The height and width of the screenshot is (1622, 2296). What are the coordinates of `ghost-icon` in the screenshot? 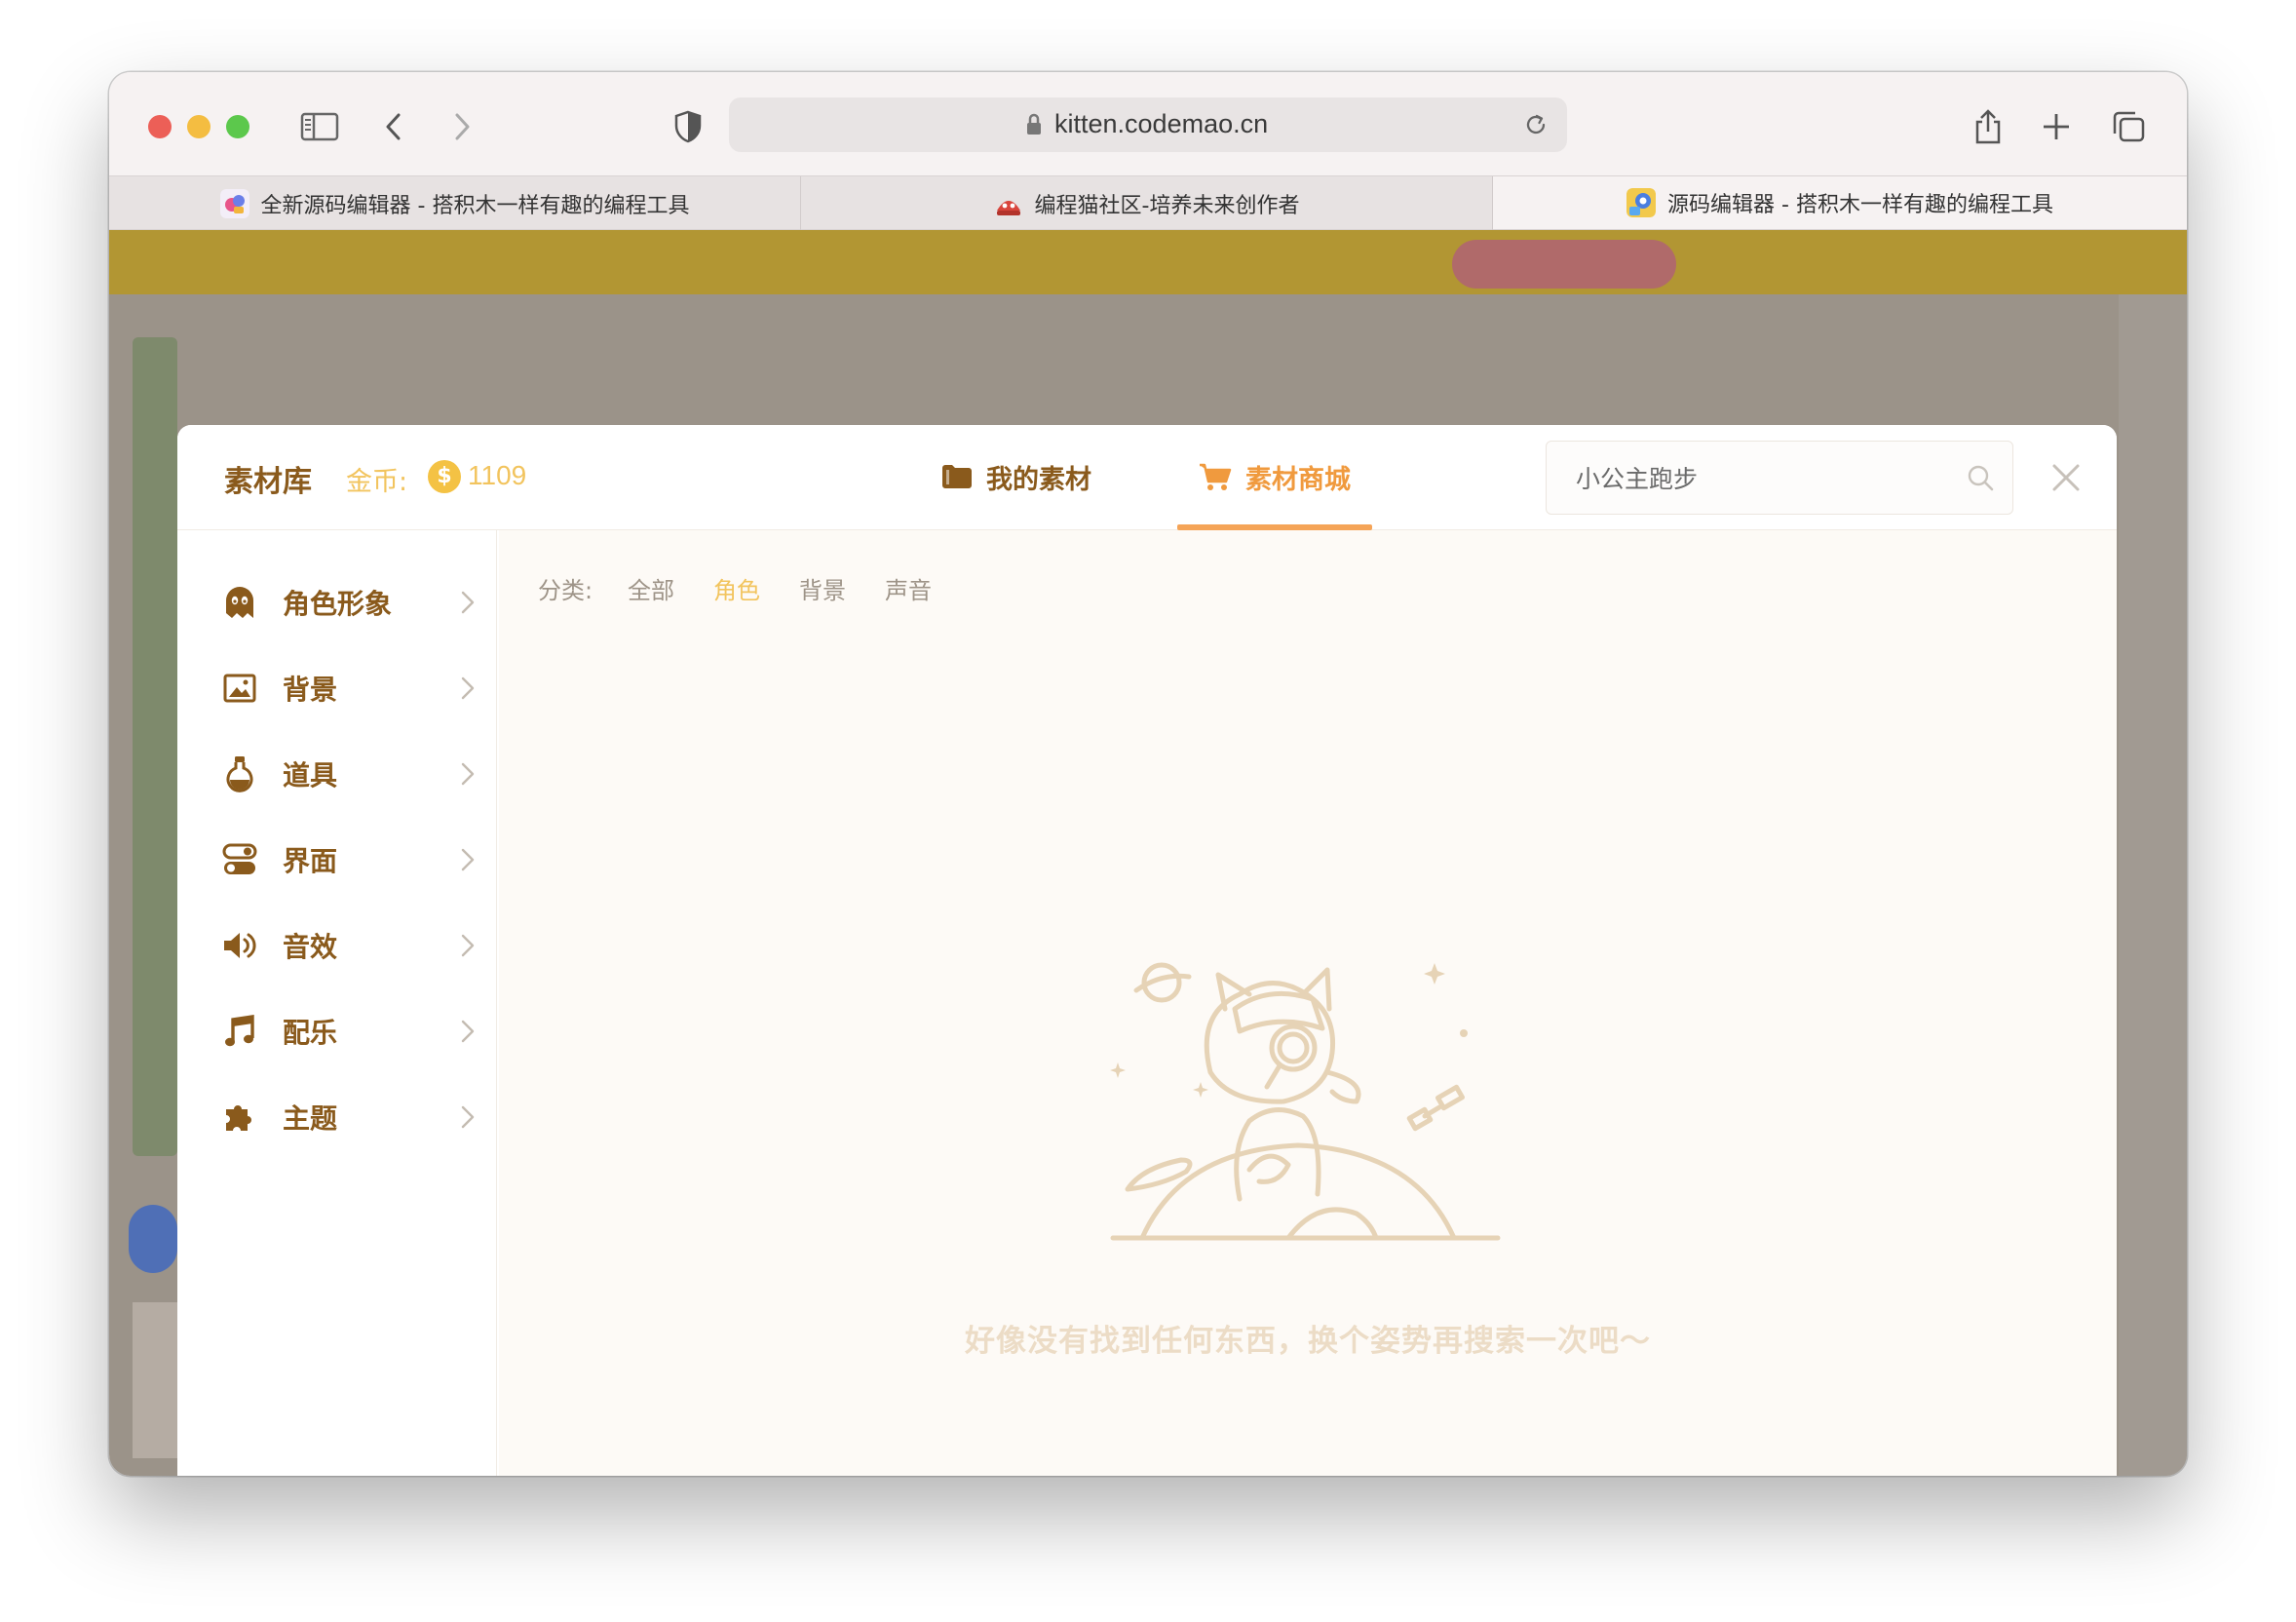 It's located at (239, 602).